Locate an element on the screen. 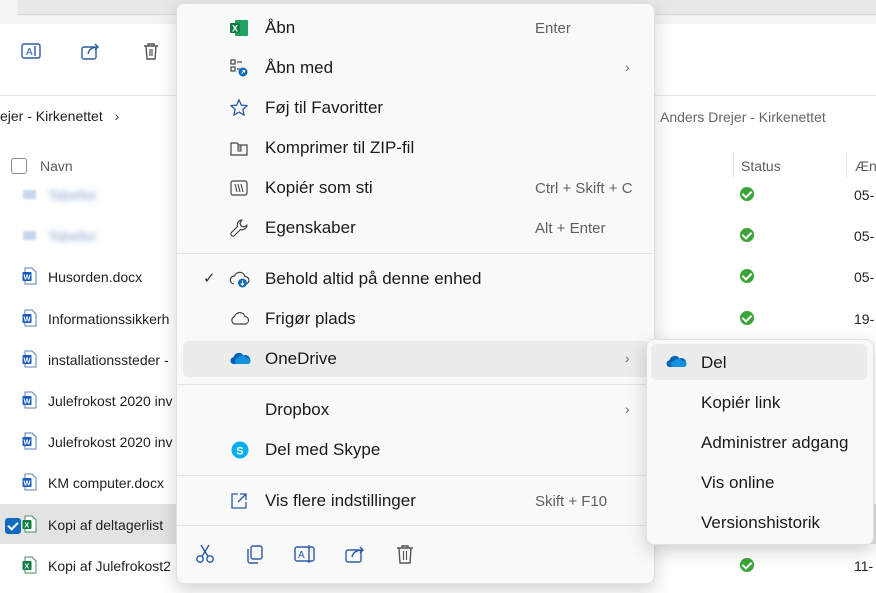 This screenshot has height=593, width=876. menu-item-label: Komprimer til ZIP-fil is located at coordinates (340, 147).